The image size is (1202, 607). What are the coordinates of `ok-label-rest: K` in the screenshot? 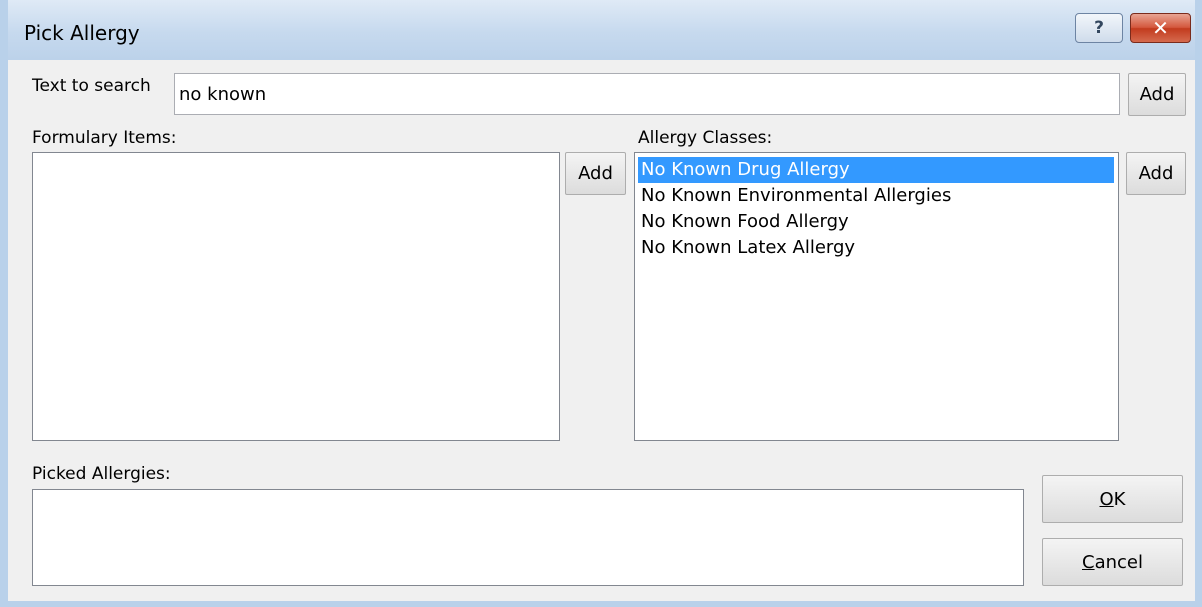 It's located at (1119, 499).